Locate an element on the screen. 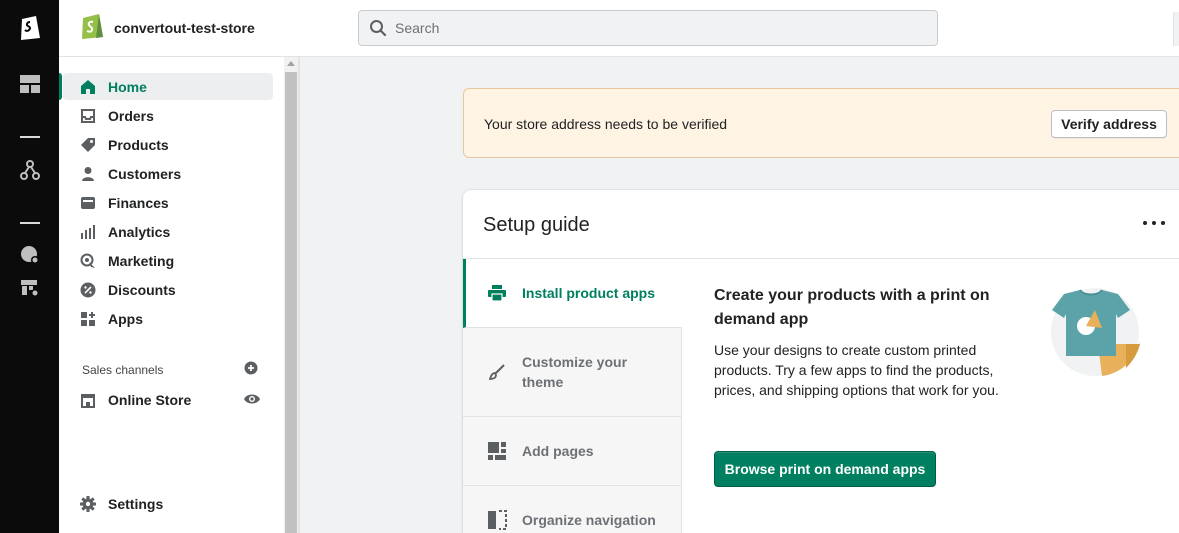  add-channel-icon is located at coordinates (251, 368).